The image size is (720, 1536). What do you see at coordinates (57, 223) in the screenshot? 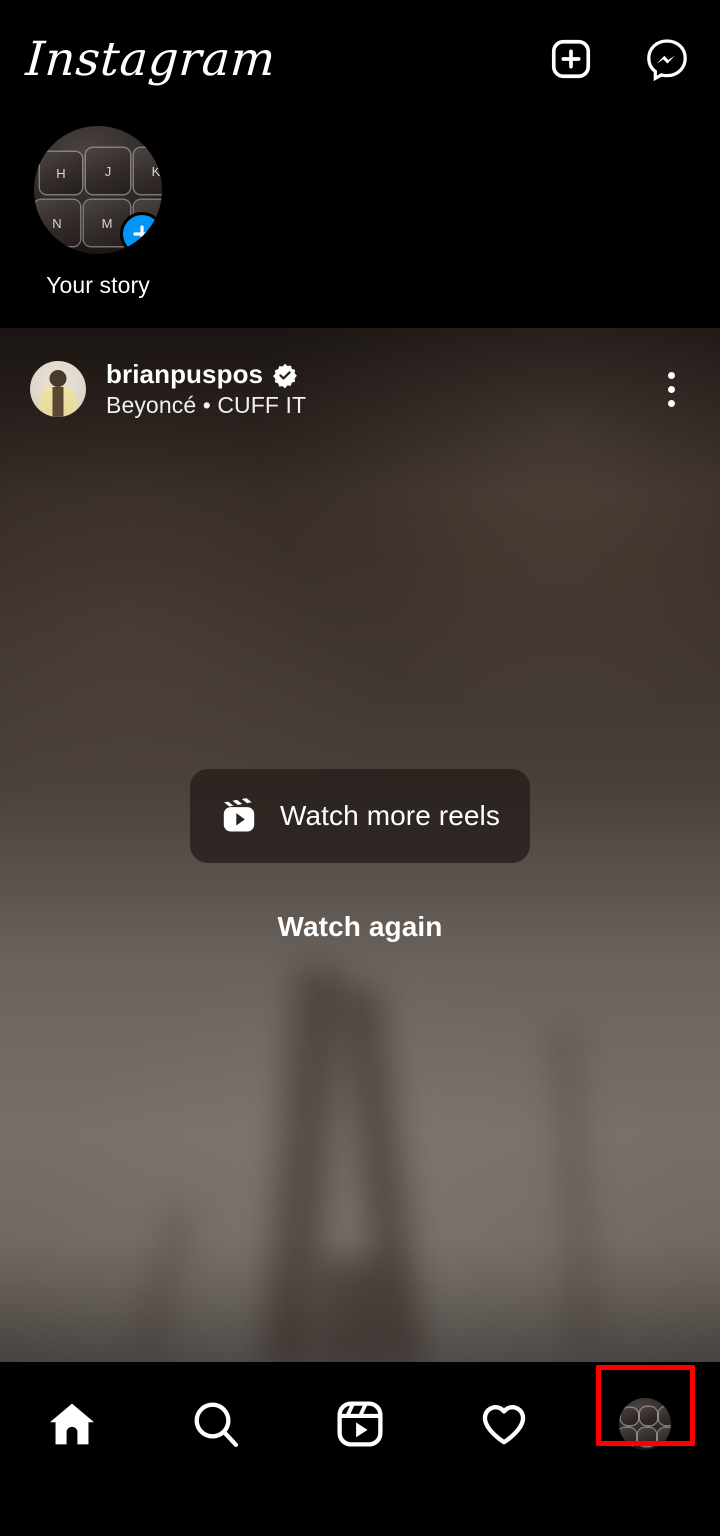
I see `key-n: N` at bounding box center [57, 223].